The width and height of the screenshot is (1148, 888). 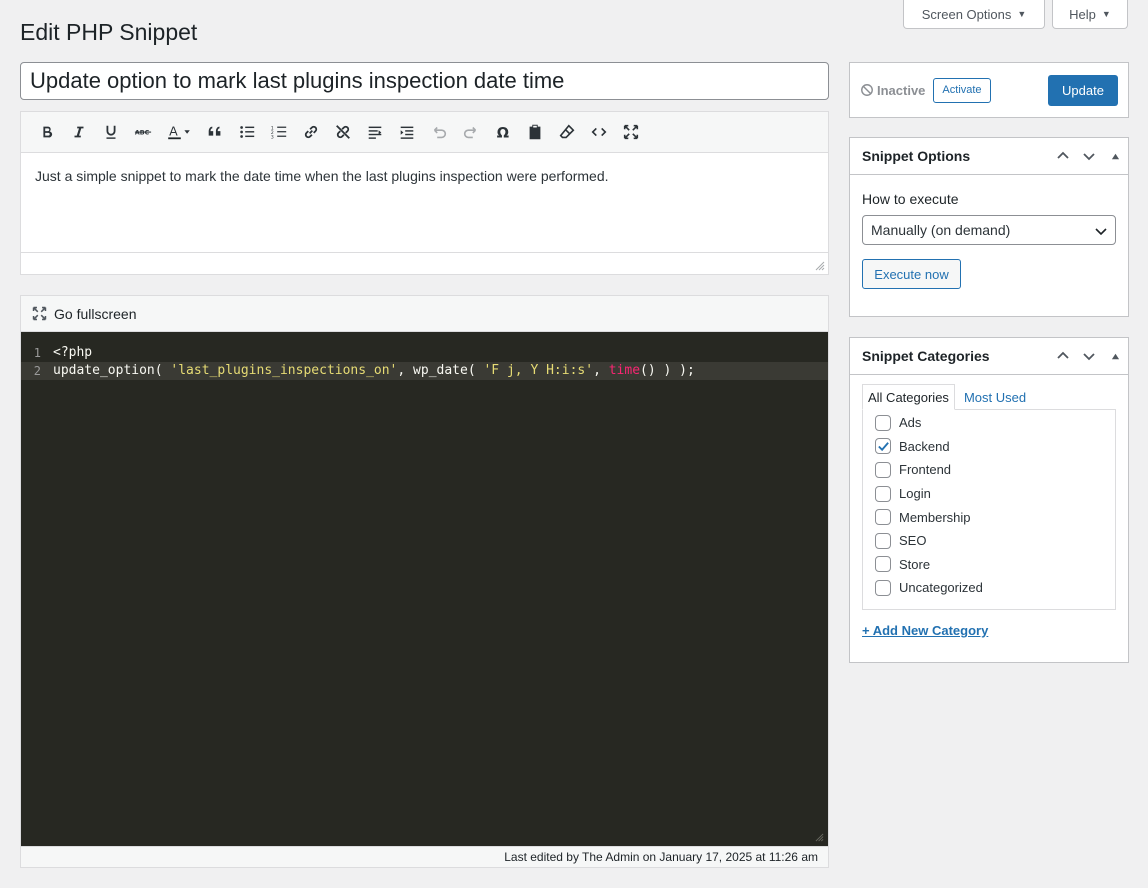 What do you see at coordinates (915, 494) in the screenshot?
I see `category-label: Login` at bounding box center [915, 494].